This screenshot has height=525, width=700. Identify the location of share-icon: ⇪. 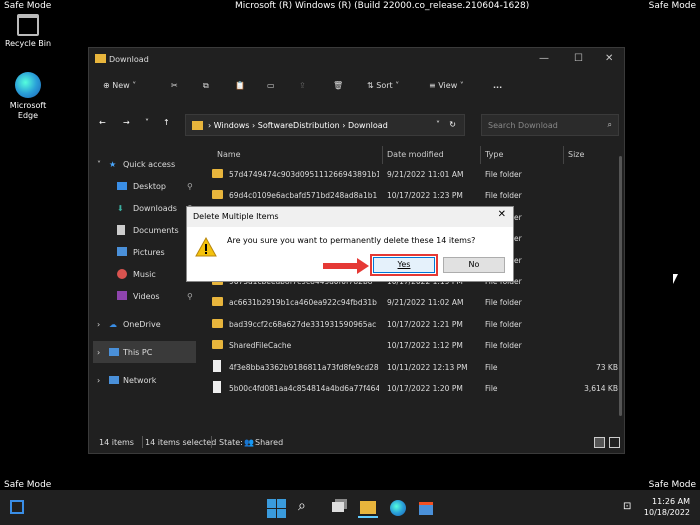
(302, 85).